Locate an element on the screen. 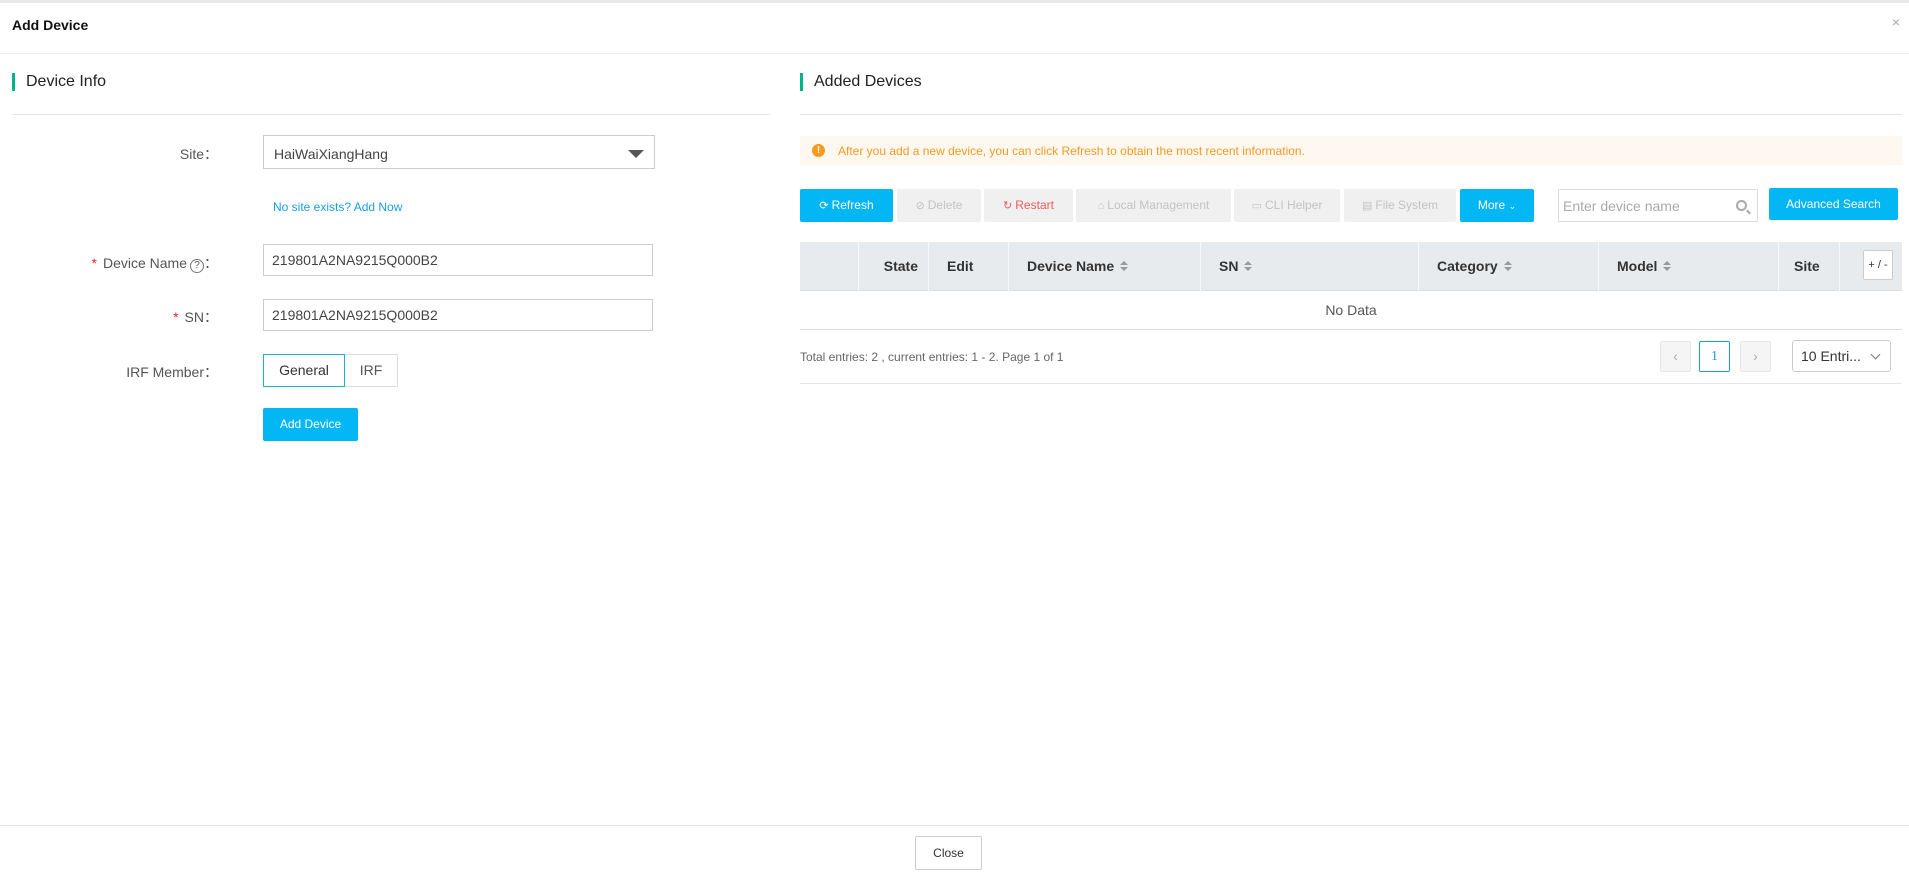 The image size is (1909, 877). restart-button: ↻ Restart is located at coordinates (1028, 205).